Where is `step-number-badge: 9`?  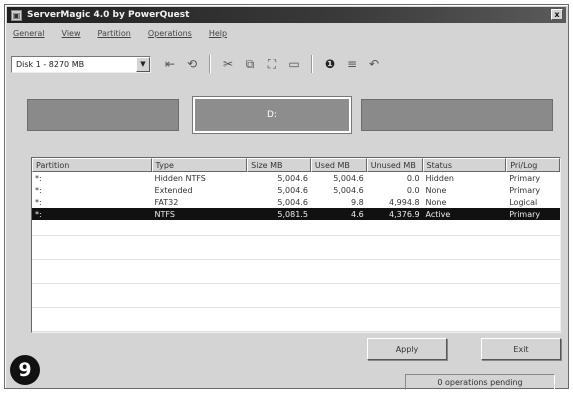
step-number-badge: 9 is located at coordinates (25, 370).